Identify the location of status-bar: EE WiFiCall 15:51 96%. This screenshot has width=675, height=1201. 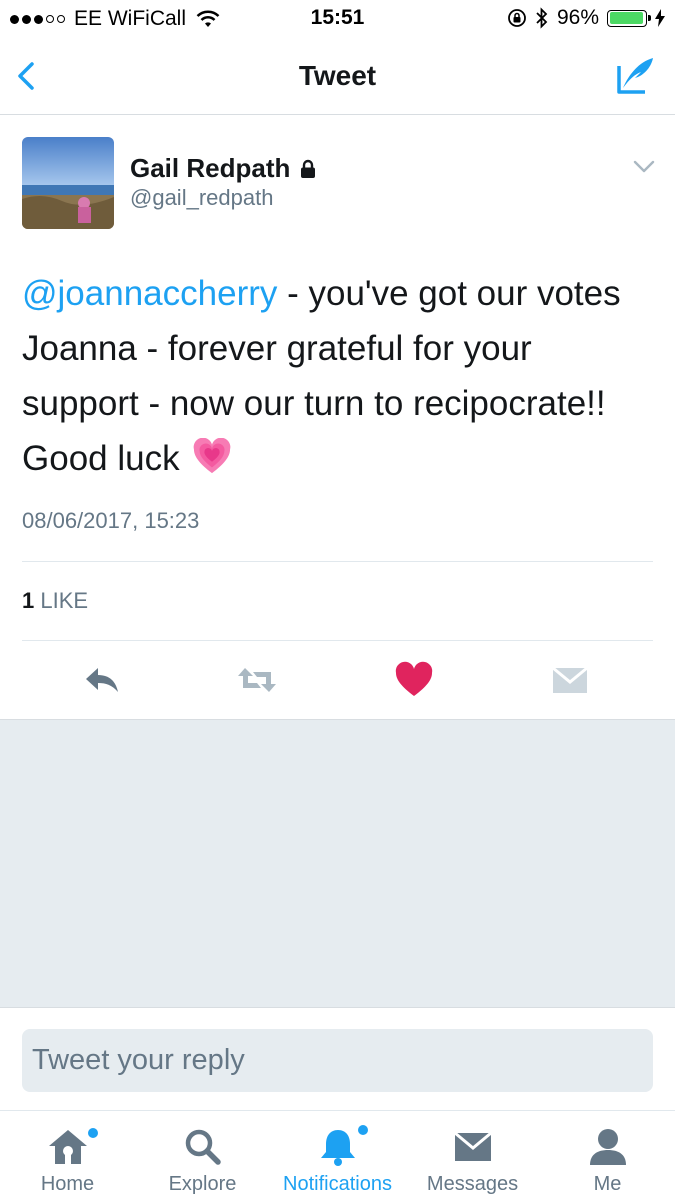
(337, 20).